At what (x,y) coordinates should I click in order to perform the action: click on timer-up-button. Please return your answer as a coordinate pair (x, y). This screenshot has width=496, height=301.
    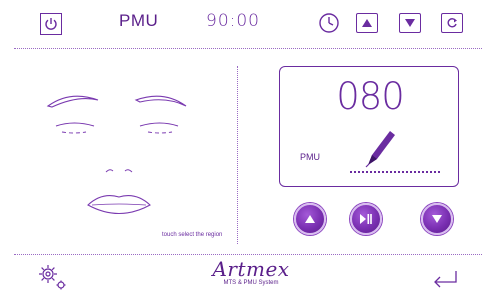
    Looking at the image, I should click on (367, 23).